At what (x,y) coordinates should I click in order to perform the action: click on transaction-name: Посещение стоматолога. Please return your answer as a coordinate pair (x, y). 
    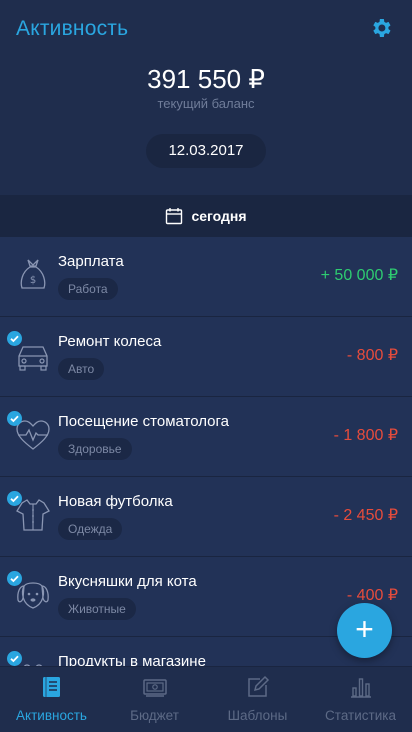
    Looking at the image, I should click on (143, 421).